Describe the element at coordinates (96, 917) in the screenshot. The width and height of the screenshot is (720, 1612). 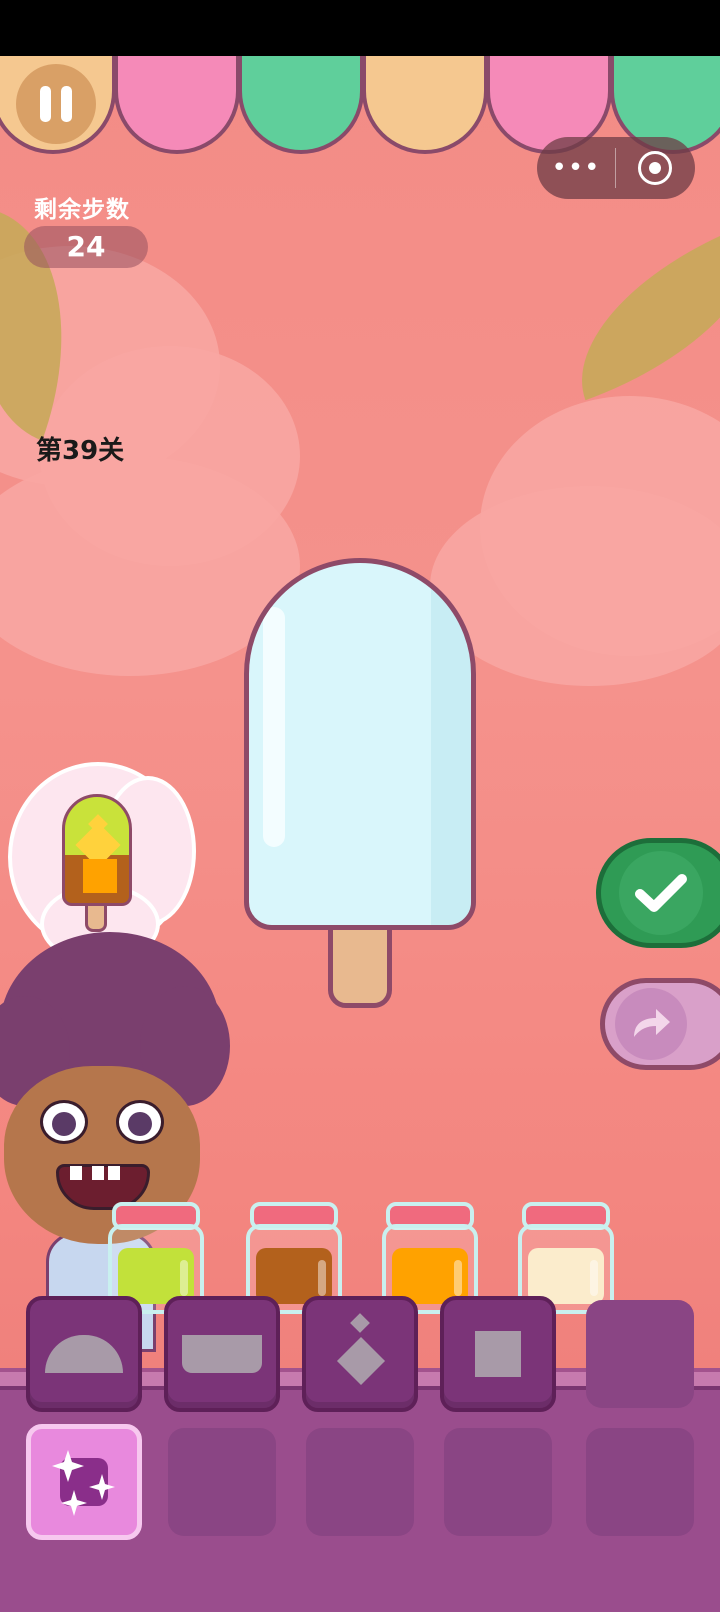
I see `order-popsicle-stick` at that location.